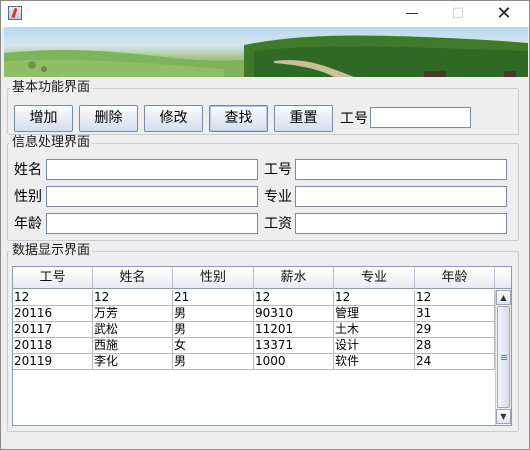 The width and height of the screenshot is (530, 450). What do you see at coordinates (51, 142) in the screenshot?
I see `info-processing-title: 信息处理界面` at bounding box center [51, 142].